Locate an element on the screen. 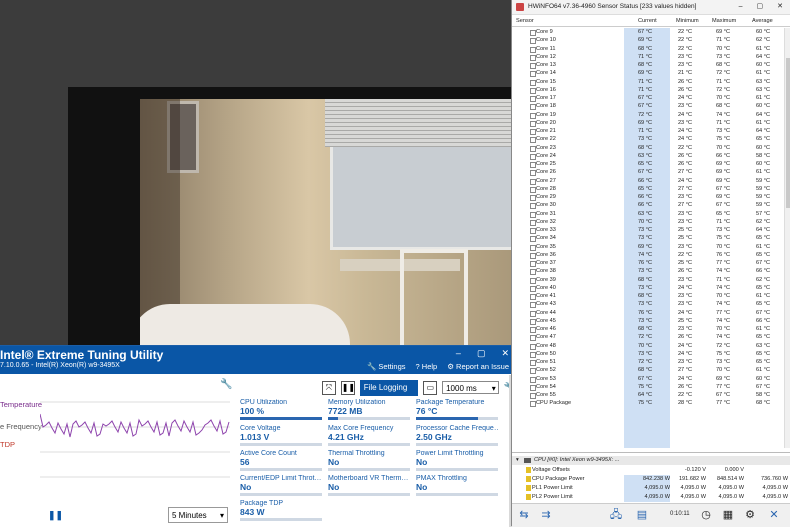 The height and width of the screenshot is (527, 790). sensor-name: Core 44 is located at coordinates (546, 312).